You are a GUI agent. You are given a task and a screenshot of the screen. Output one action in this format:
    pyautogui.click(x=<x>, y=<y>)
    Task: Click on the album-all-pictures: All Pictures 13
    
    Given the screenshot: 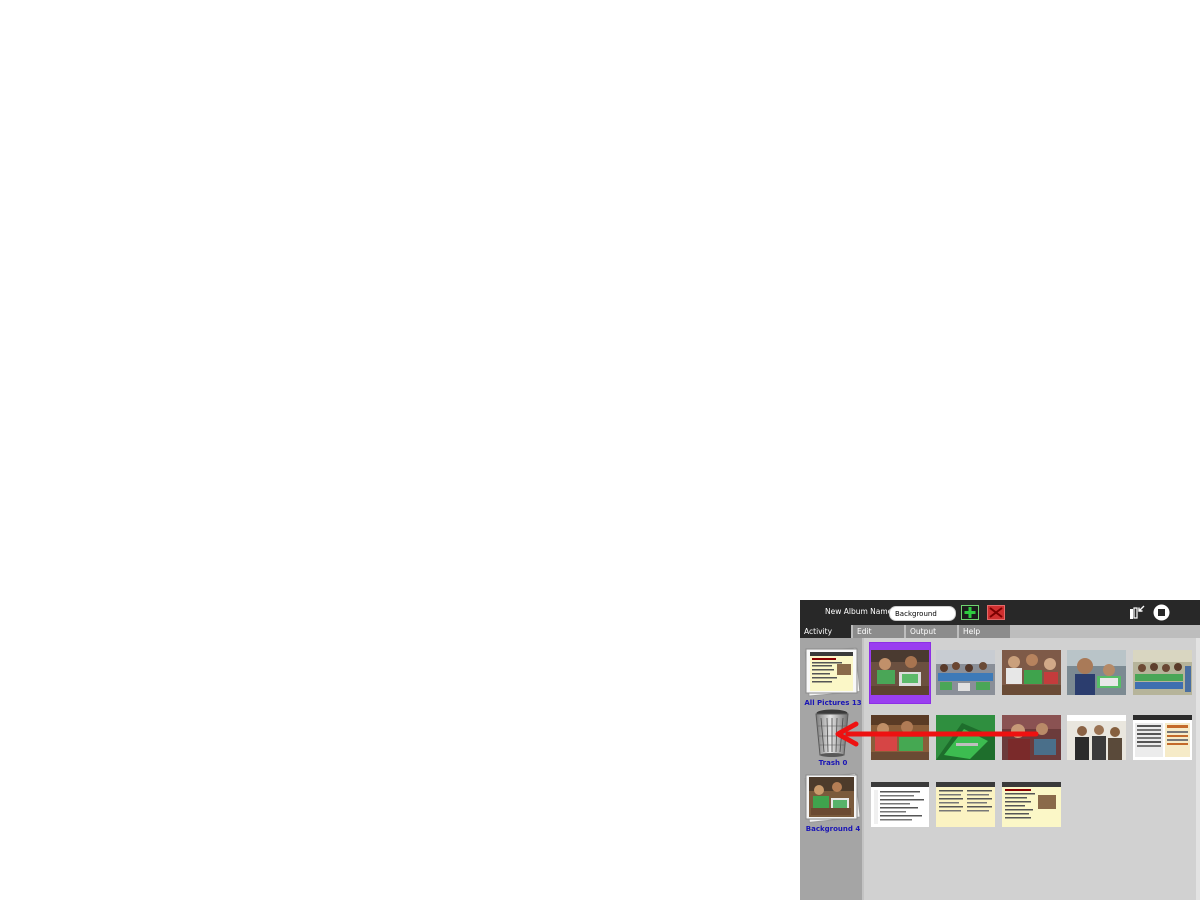 What is the action you would take?
    pyautogui.click(x=831, y=676)
    